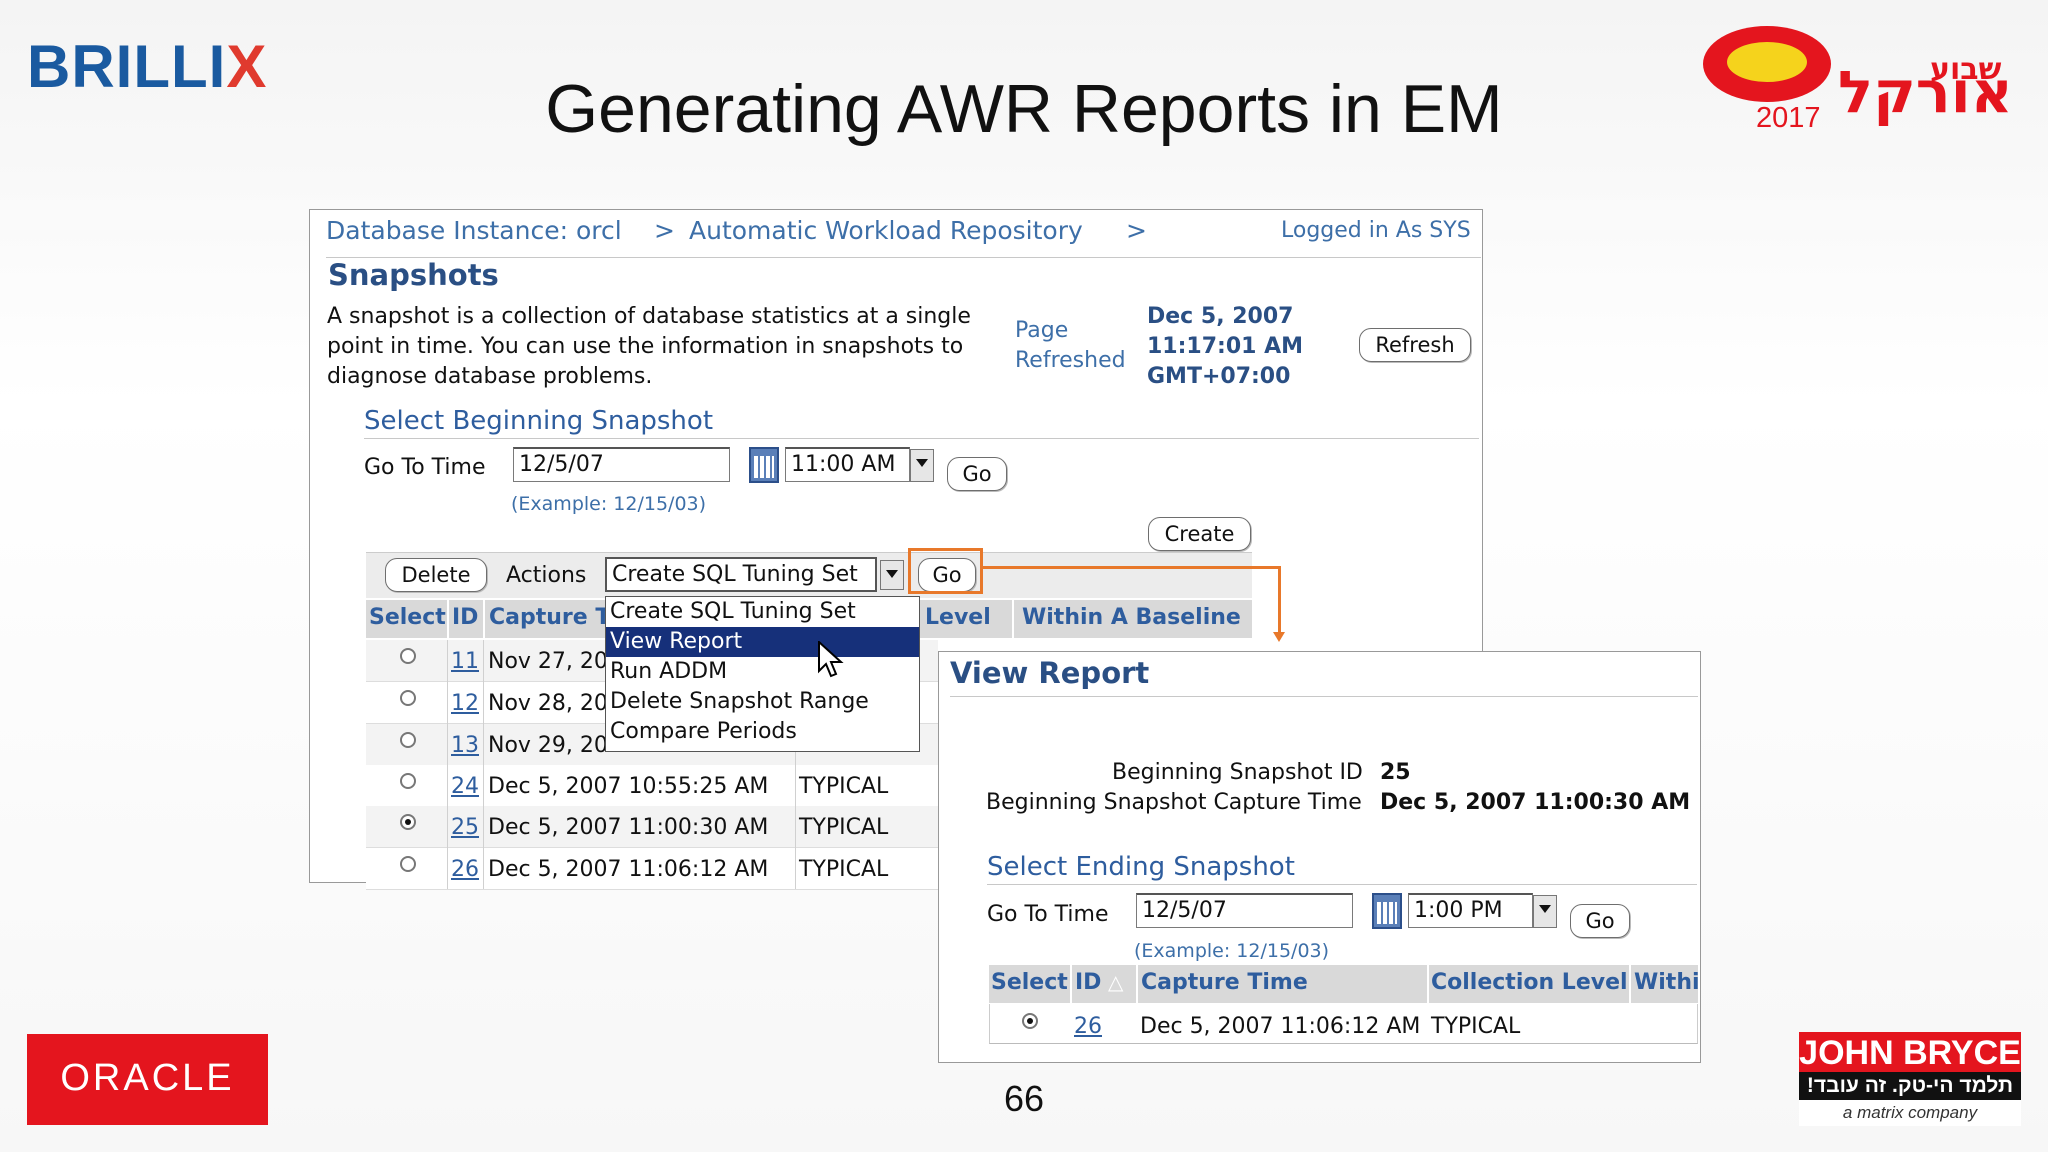 This screenshot has height=1152, width=2048. I want to click on refreshed-time: GMT+07:00, so click(1219, 376).